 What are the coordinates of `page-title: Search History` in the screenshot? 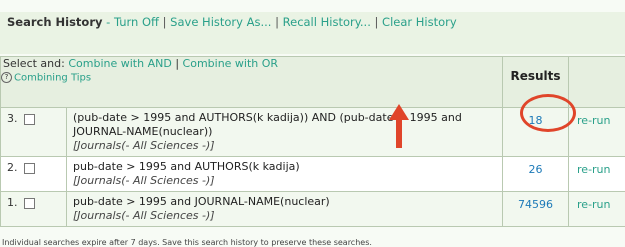 It's located at (55, 22).